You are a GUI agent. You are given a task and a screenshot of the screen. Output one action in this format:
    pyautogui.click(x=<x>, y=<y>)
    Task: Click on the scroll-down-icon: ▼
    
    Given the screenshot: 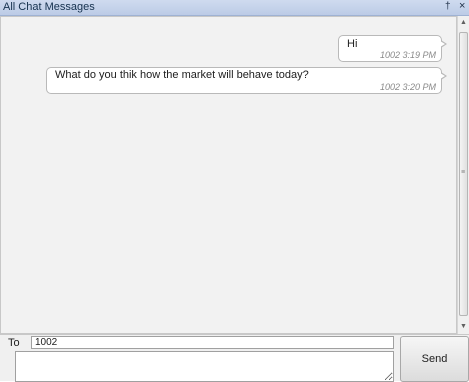 What is the action you would take?
    pyautogui.click(x=463, y=327)
    